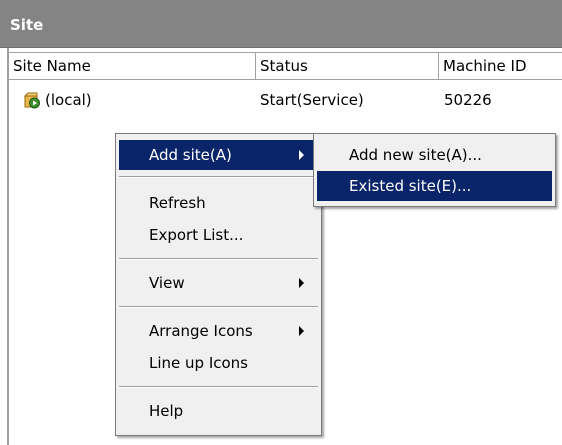 This screenshot has height=445, width=562. What do you see at coordinates (132, 66) in the screenshot?
I see `column-header-site-name: Site Name` at bounding box center [132, 66].